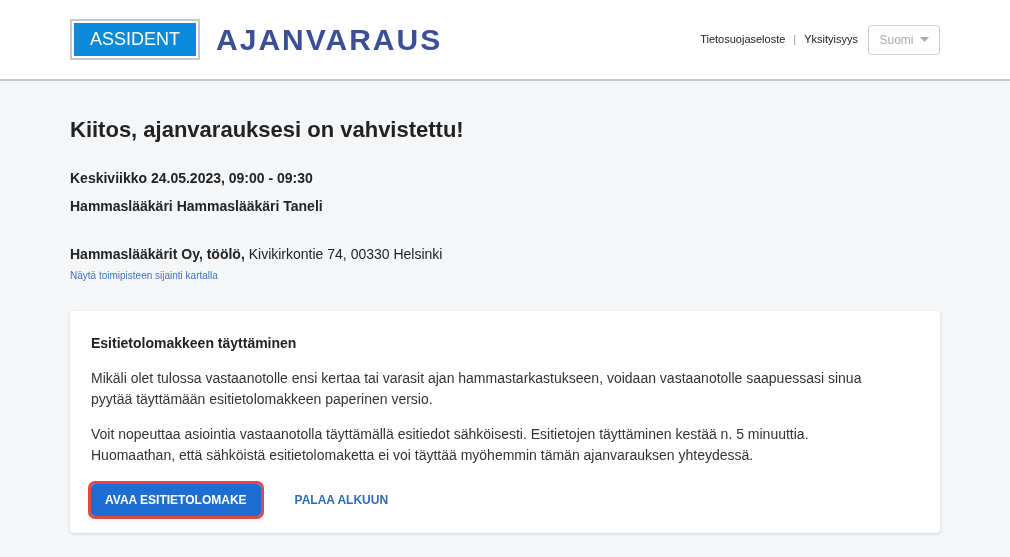 The width and height of the screenshot is (1010, 557). What do you see at coordinates (505, 275) in the screenshot?
I see `map-link: Näytä toimipisteen sijainti kartalla` at bounding box center [505, 275].